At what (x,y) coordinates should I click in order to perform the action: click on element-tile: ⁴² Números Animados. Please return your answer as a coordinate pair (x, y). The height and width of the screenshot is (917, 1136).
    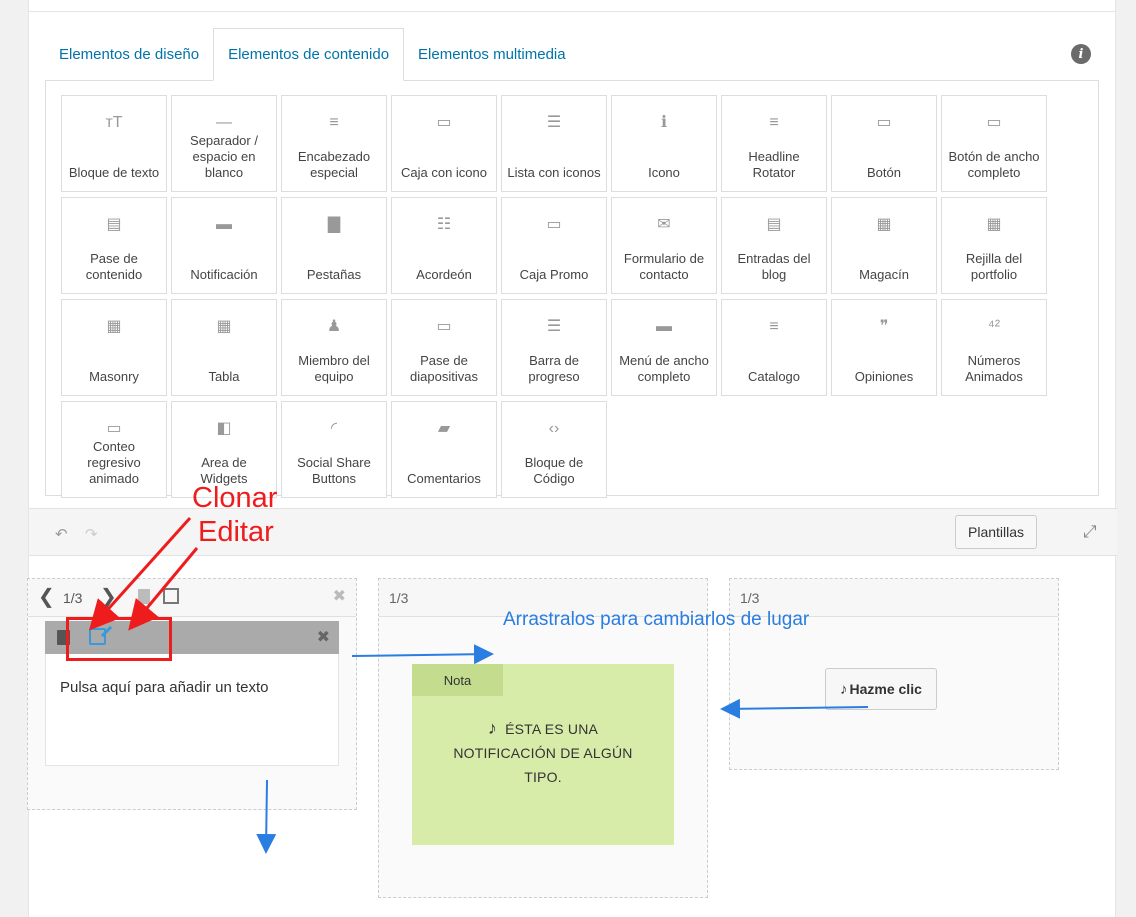
    Looking at the image, I should click on (994, 347).